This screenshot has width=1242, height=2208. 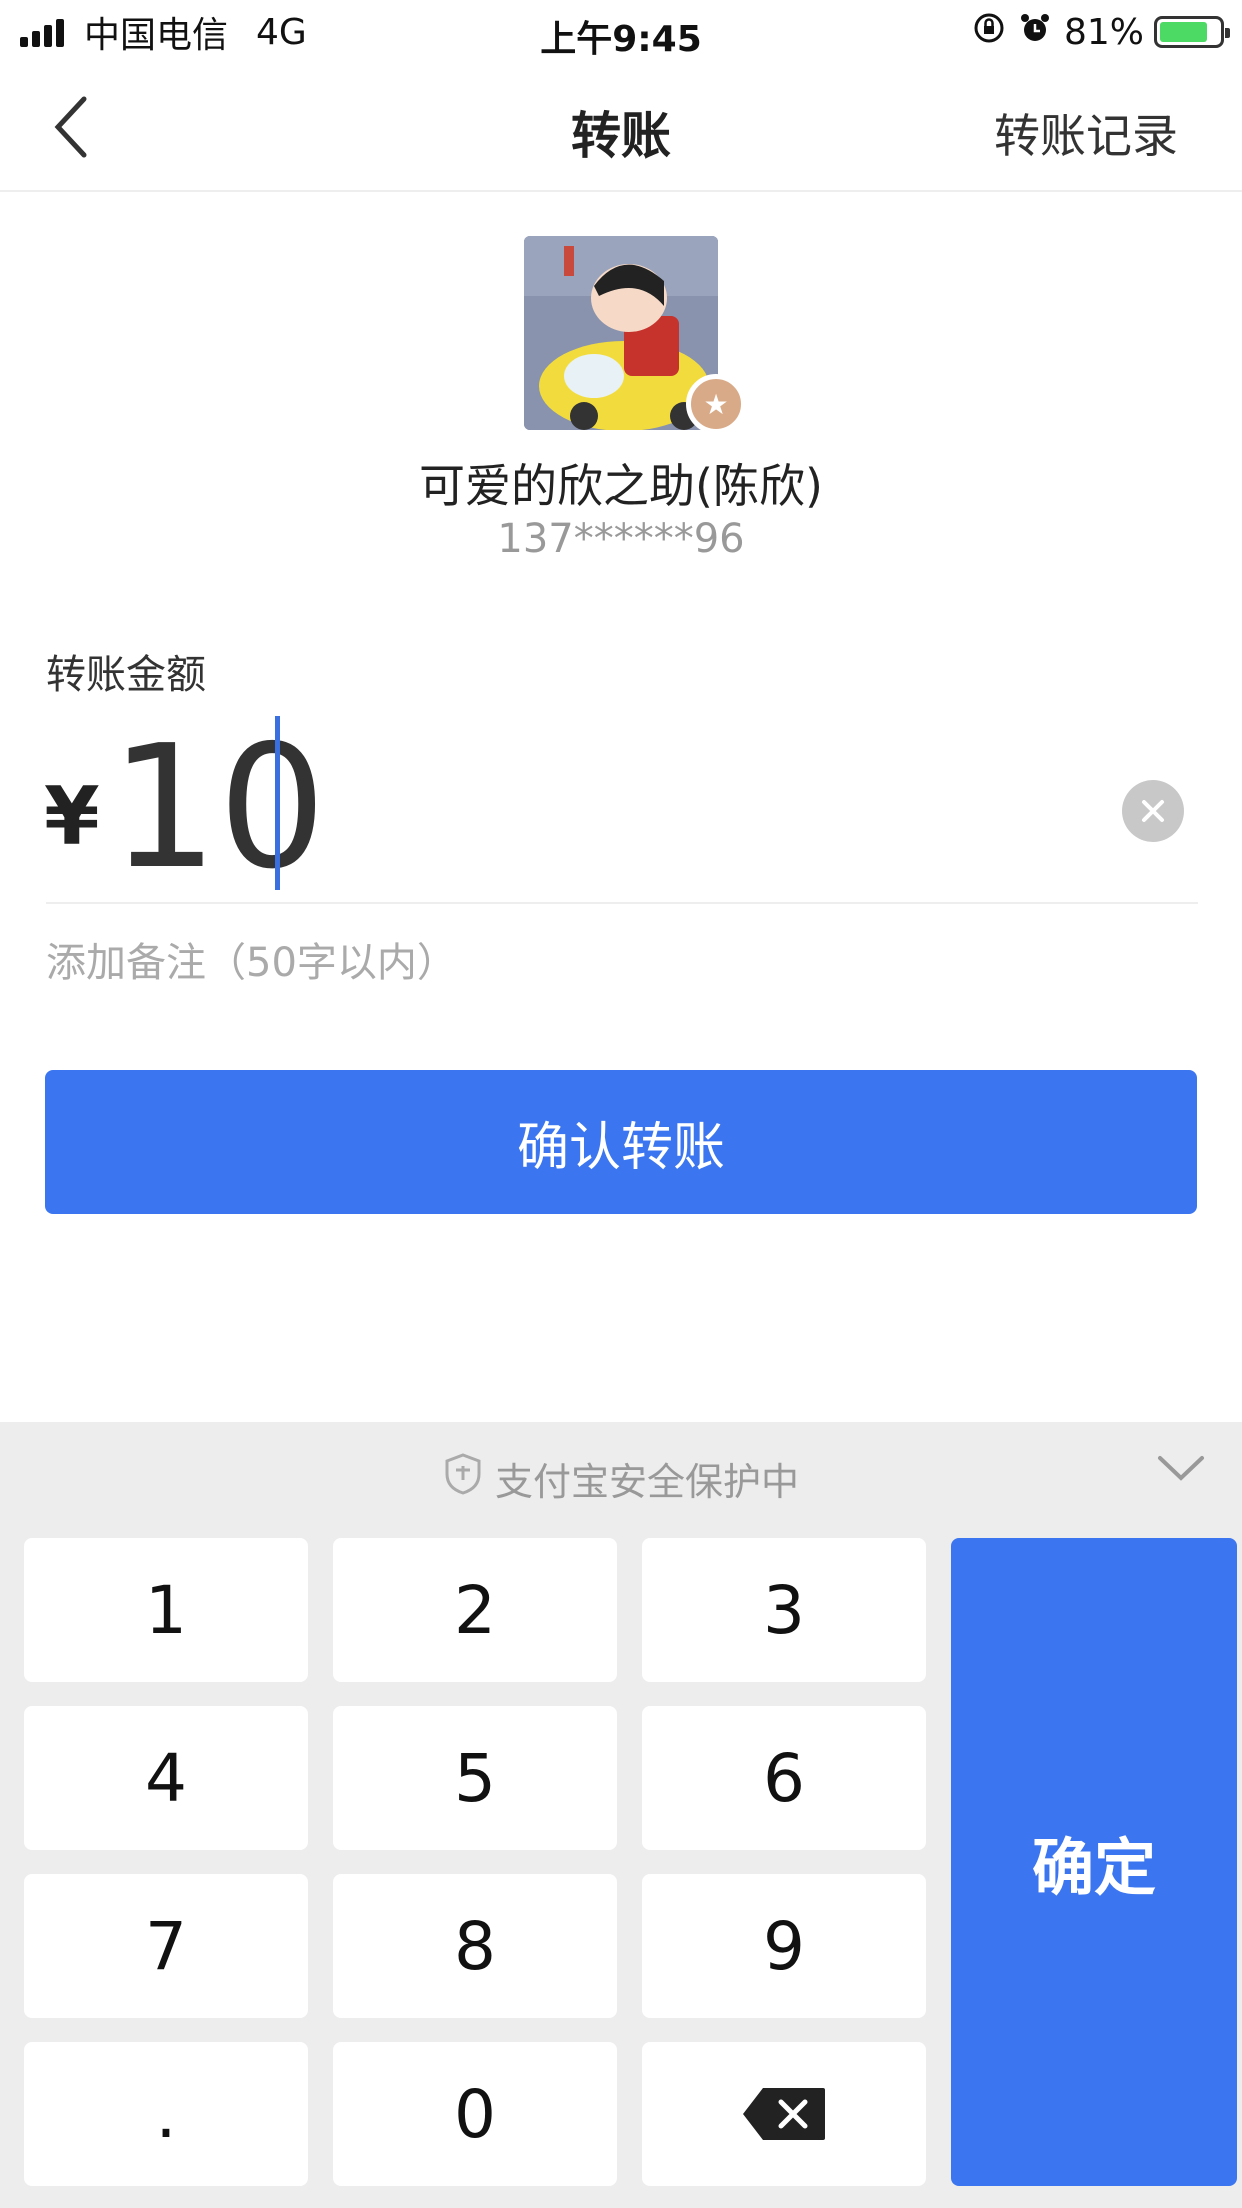 I want to click on backspace-icon, so click(x=784, y=2114).